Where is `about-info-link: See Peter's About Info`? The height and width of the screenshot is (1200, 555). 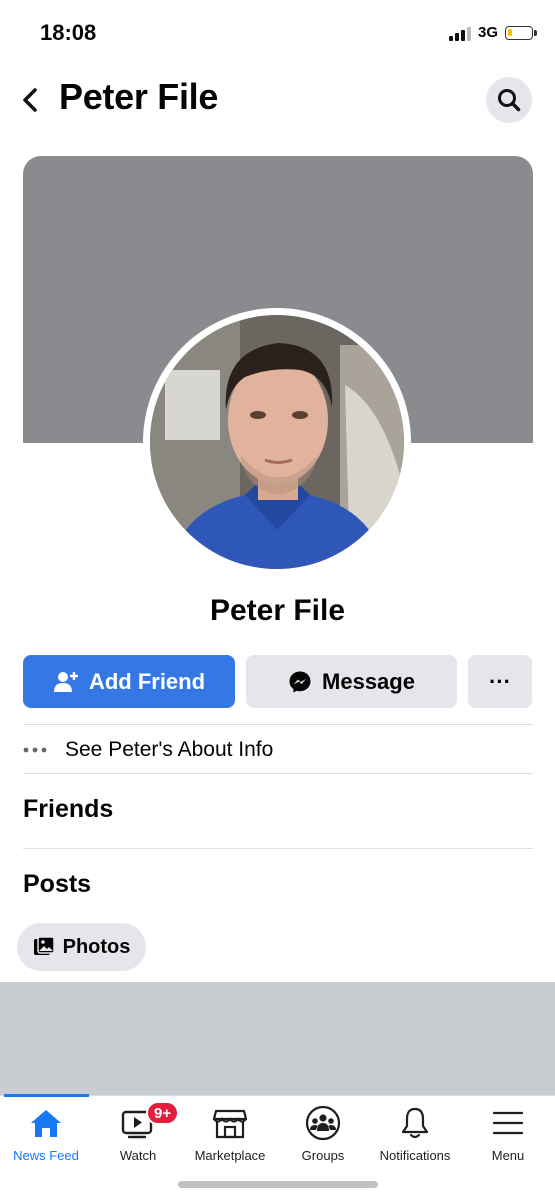 about-info-link: See Peter's About Info is located at coordinates (148, 750).